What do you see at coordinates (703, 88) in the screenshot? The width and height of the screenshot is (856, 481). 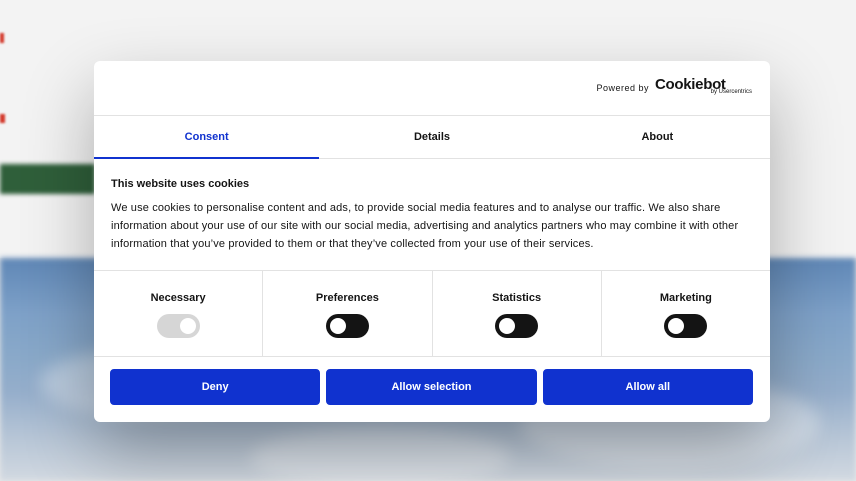 I see `logo-mark: Cookiebot by Usercentrics` at bounding box center [703, 88].